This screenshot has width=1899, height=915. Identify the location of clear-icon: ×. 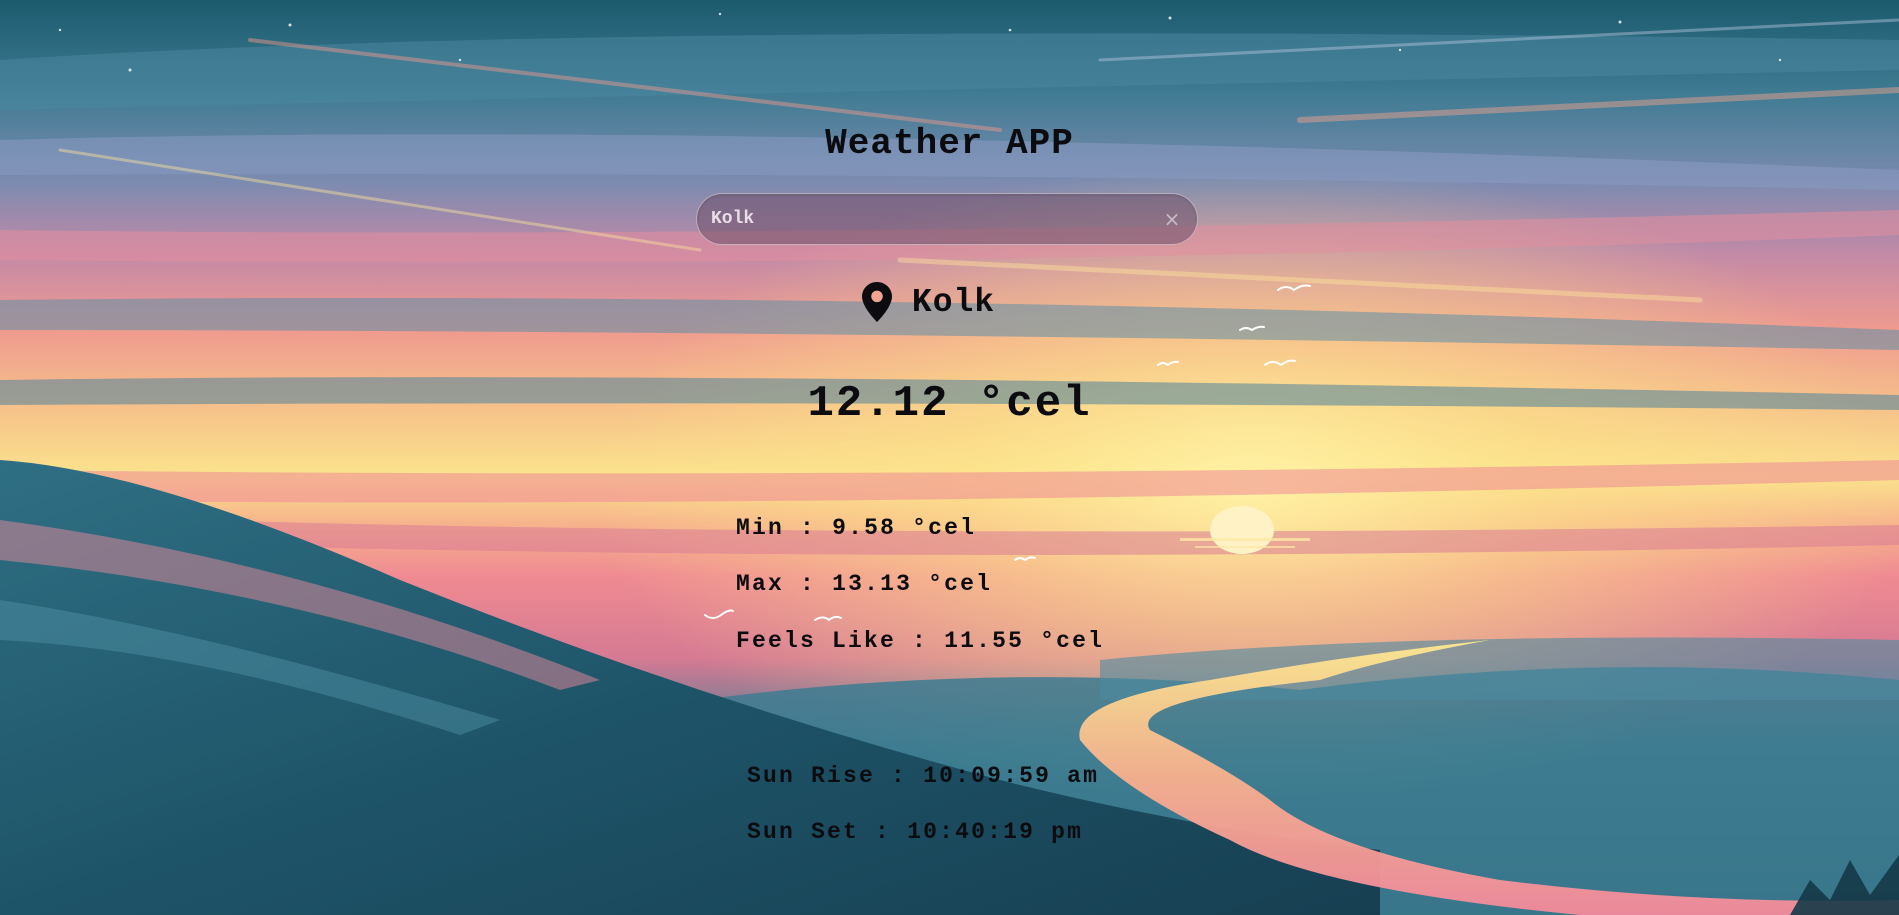
(1172, 219).